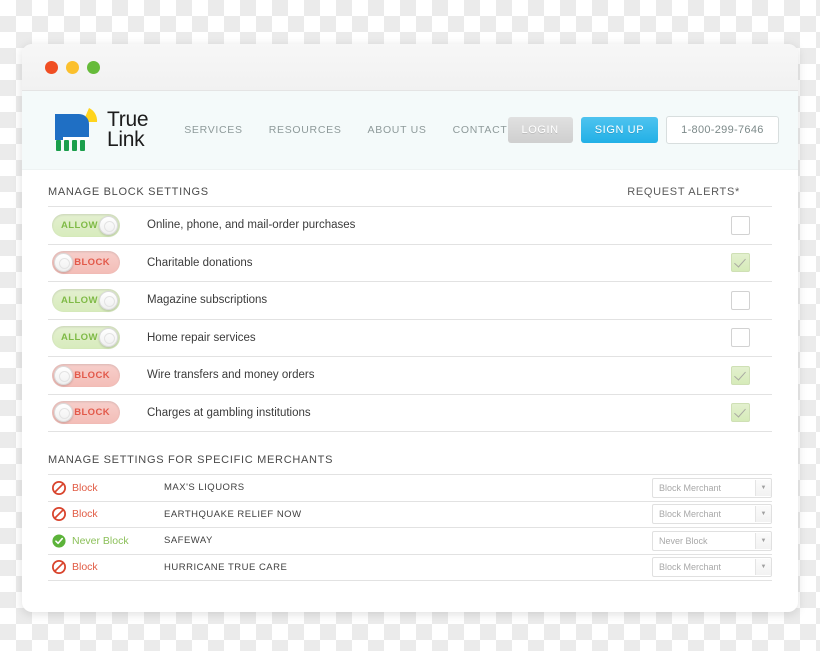 The image size is (820, 651). I want to click on merchant-settings-title: MANAGE SETTINGS FOR SPECIFIC MERCHANTS, so click(191, 460).